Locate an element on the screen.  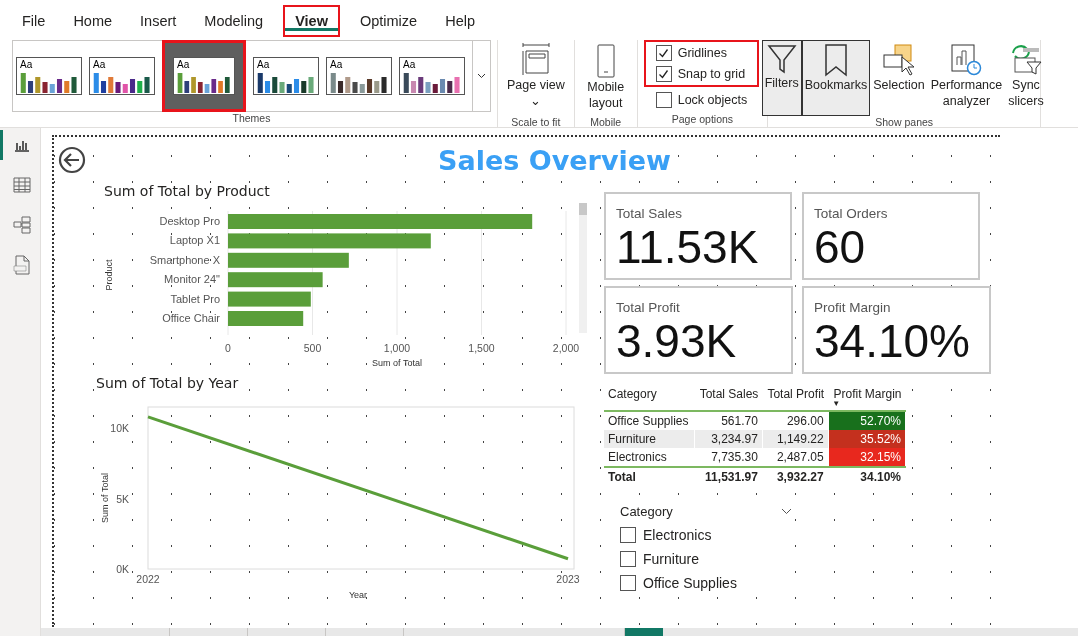
pane-toggle-button: Selection is located at coordinates (899, 78).